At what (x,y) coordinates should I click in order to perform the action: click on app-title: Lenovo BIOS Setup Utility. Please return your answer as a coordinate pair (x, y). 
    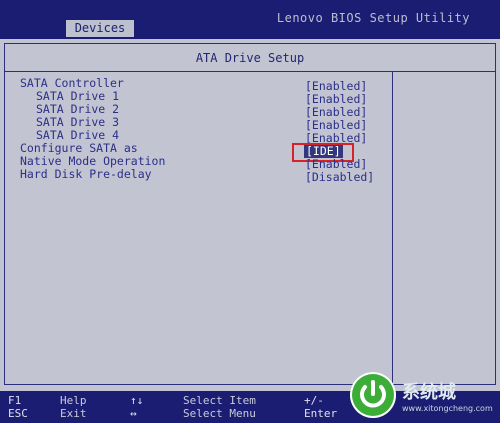
    Looking at the image, I should click on (373, 18).